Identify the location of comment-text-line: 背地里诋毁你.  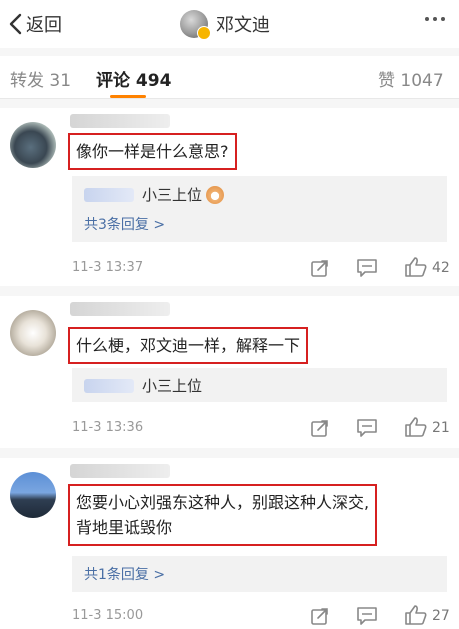
(124, 527).